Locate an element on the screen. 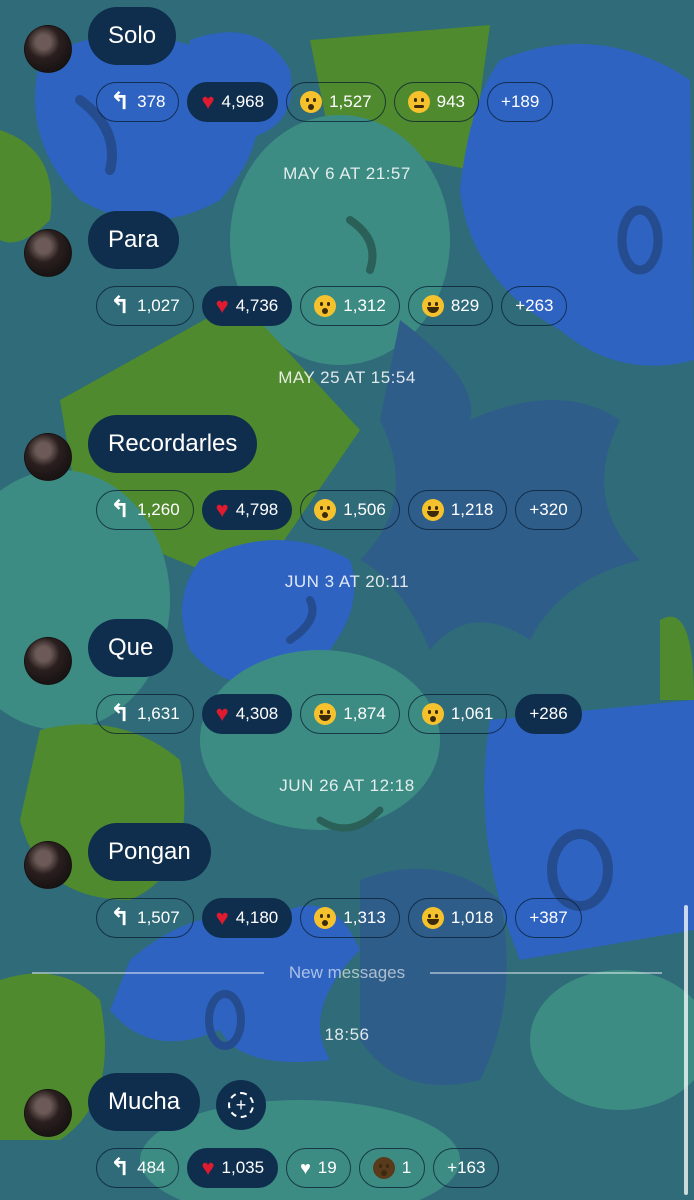 This screenshot has width=694, height=1200. reaction-chip-heart: ♥ 4,798 is located at coordinates (247, 510).